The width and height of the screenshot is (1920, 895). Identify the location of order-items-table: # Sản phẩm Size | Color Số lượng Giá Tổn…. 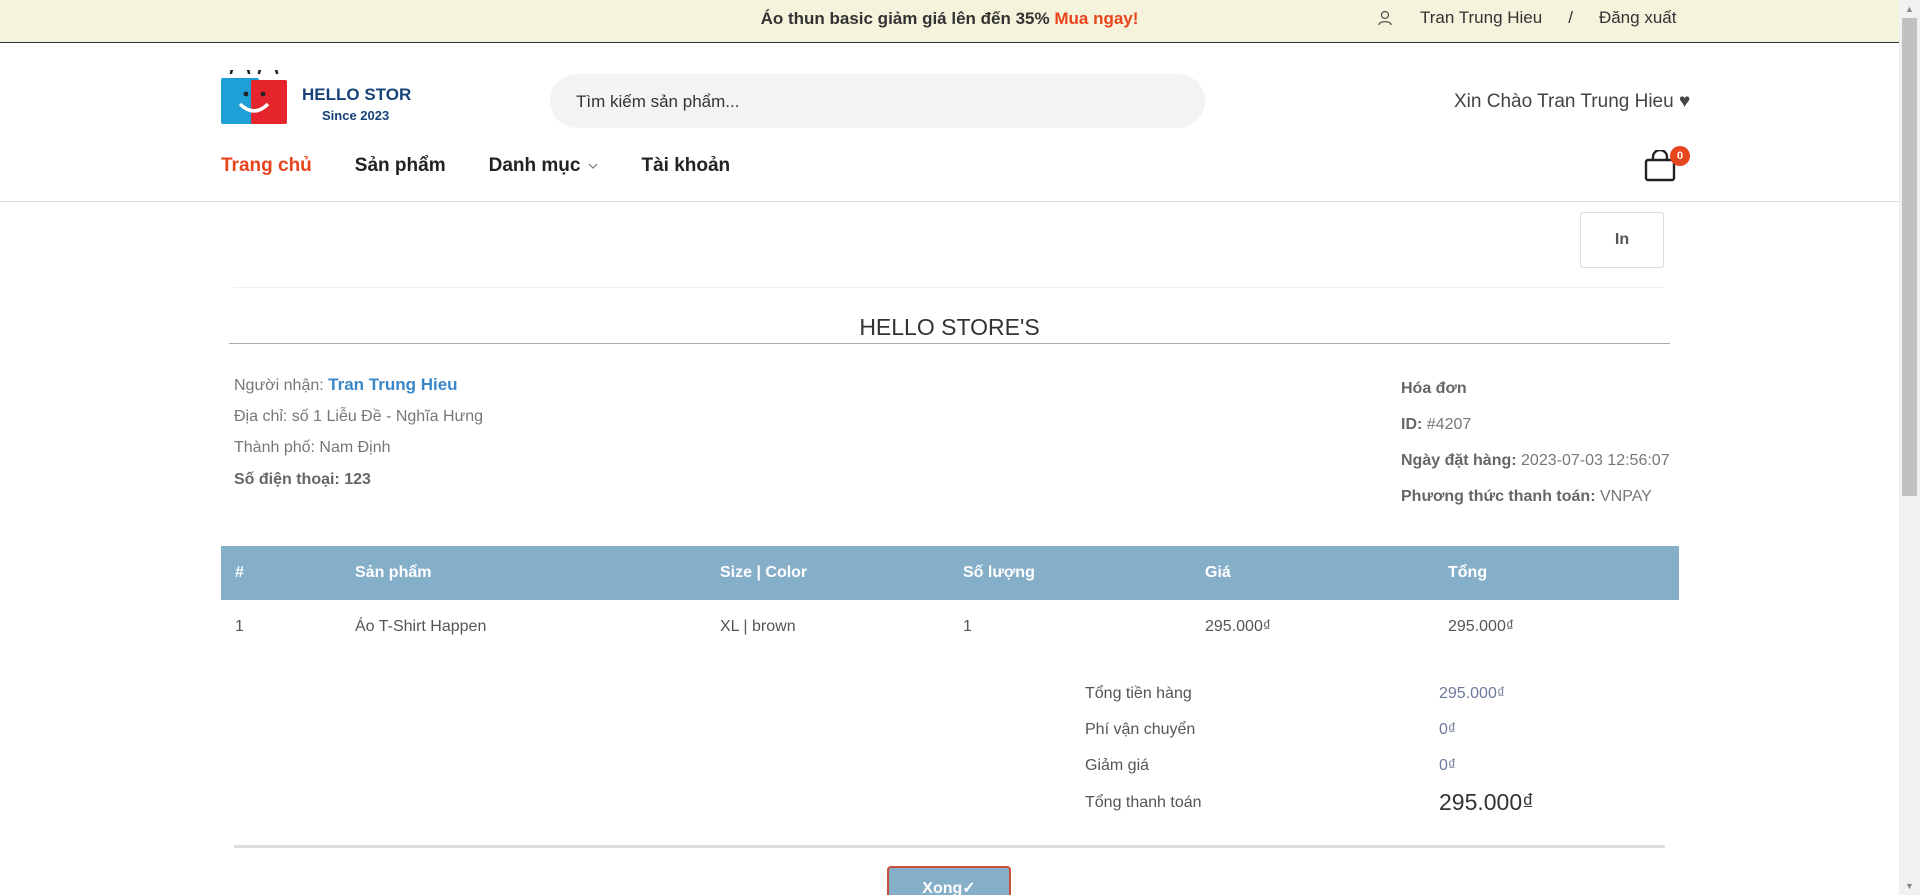
(950, 600).